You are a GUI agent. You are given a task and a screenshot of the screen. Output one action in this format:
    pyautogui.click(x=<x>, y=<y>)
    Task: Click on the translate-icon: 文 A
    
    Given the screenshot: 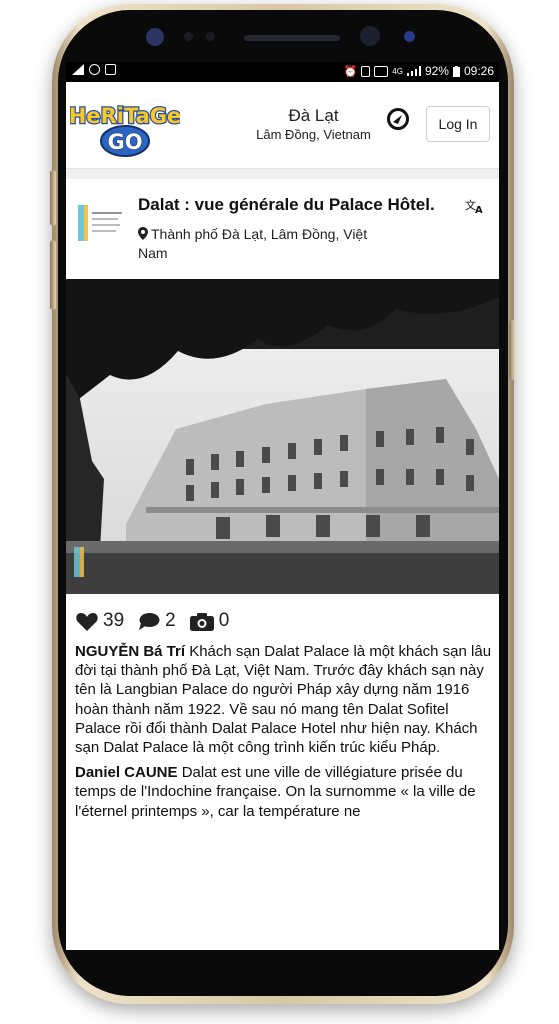 What is the action you would take?
    pyautogui.click(x=475, y=206)
    